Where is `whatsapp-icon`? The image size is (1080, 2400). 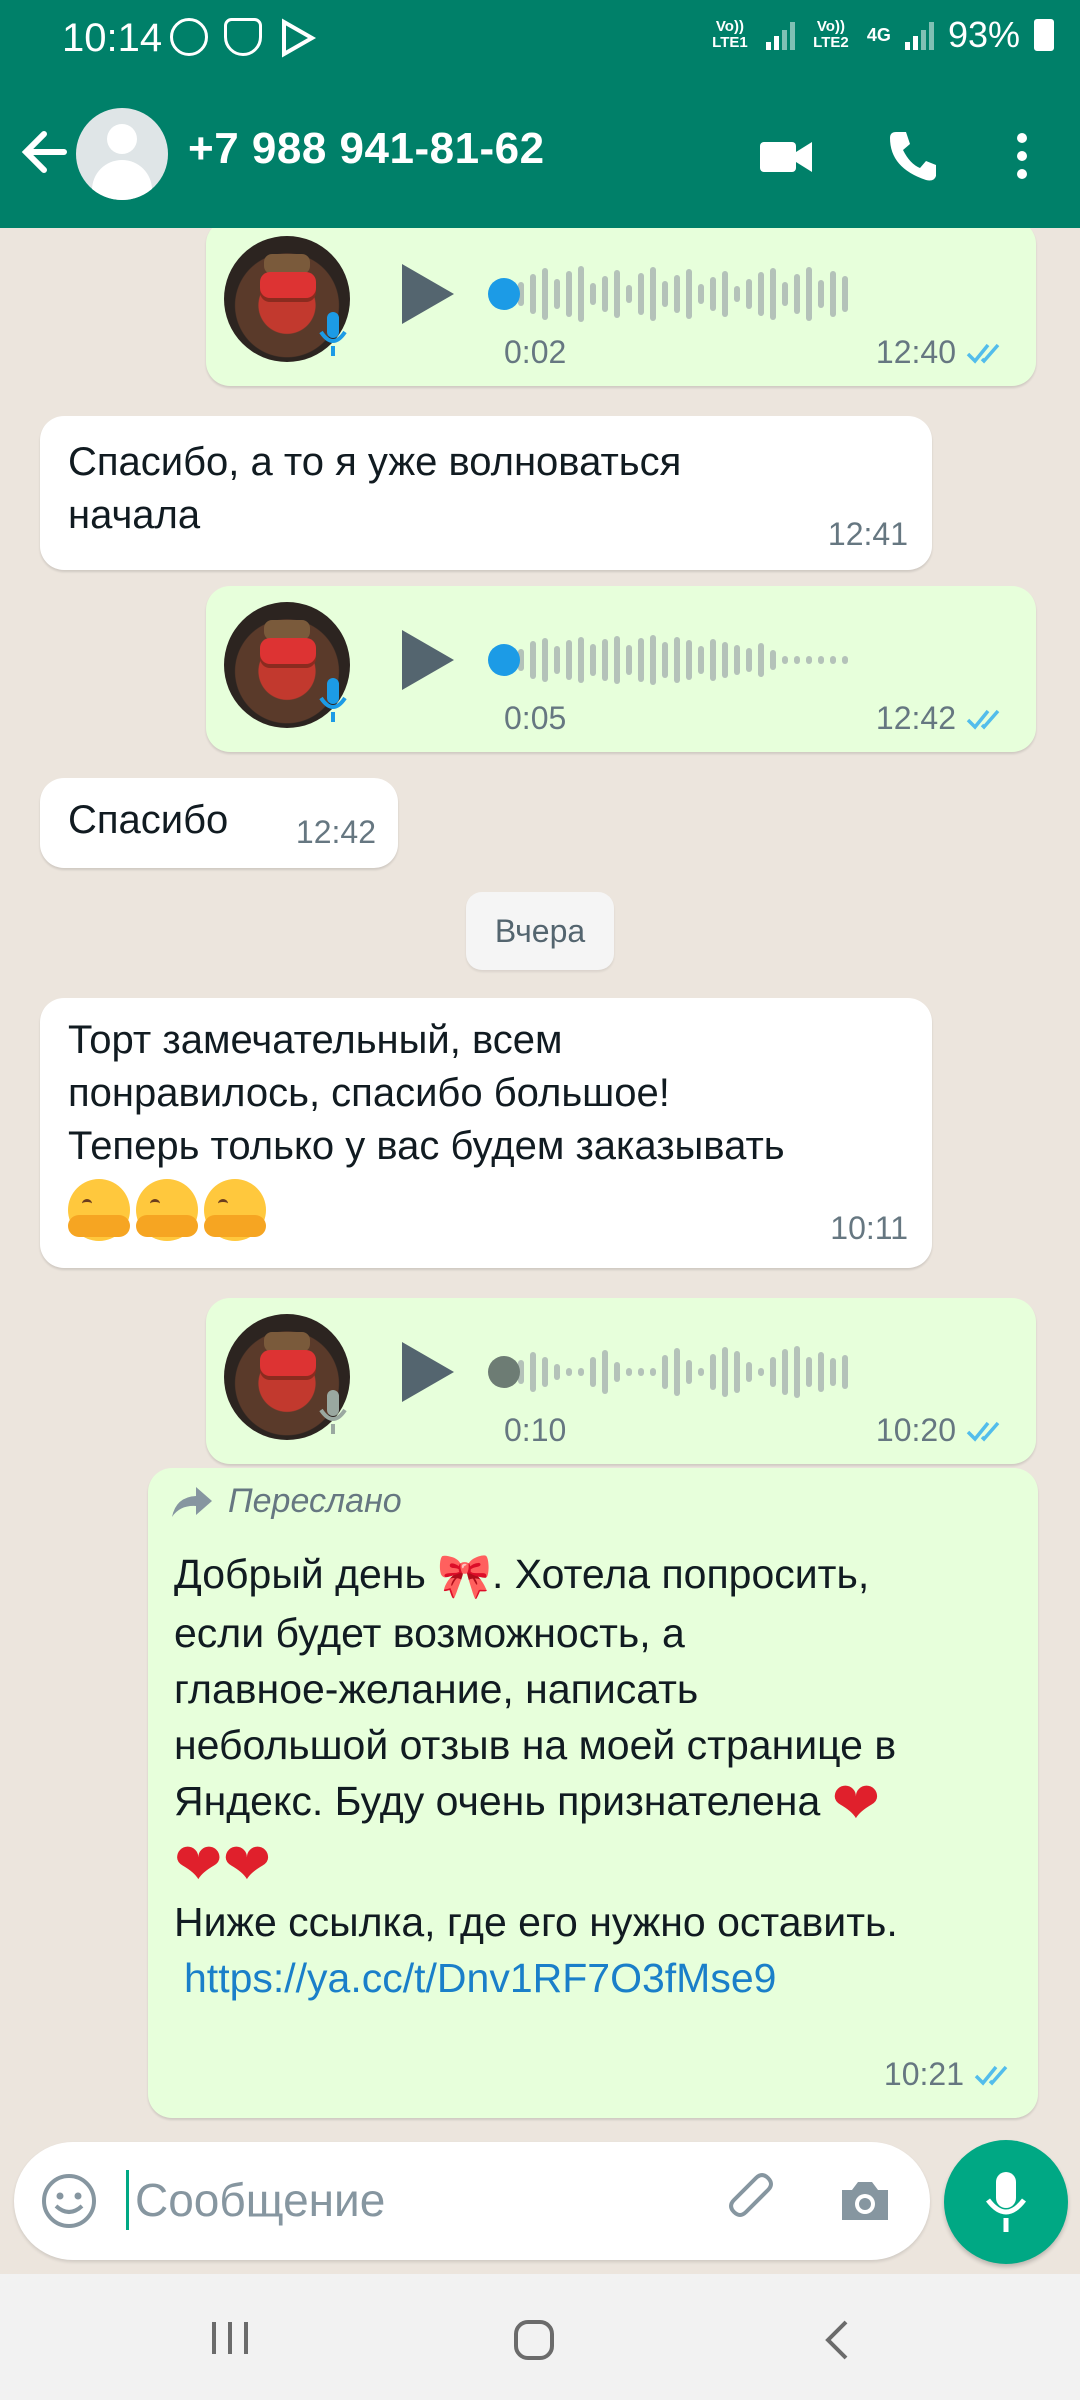 whatsapp-icon is located at coordinates (189, 37).